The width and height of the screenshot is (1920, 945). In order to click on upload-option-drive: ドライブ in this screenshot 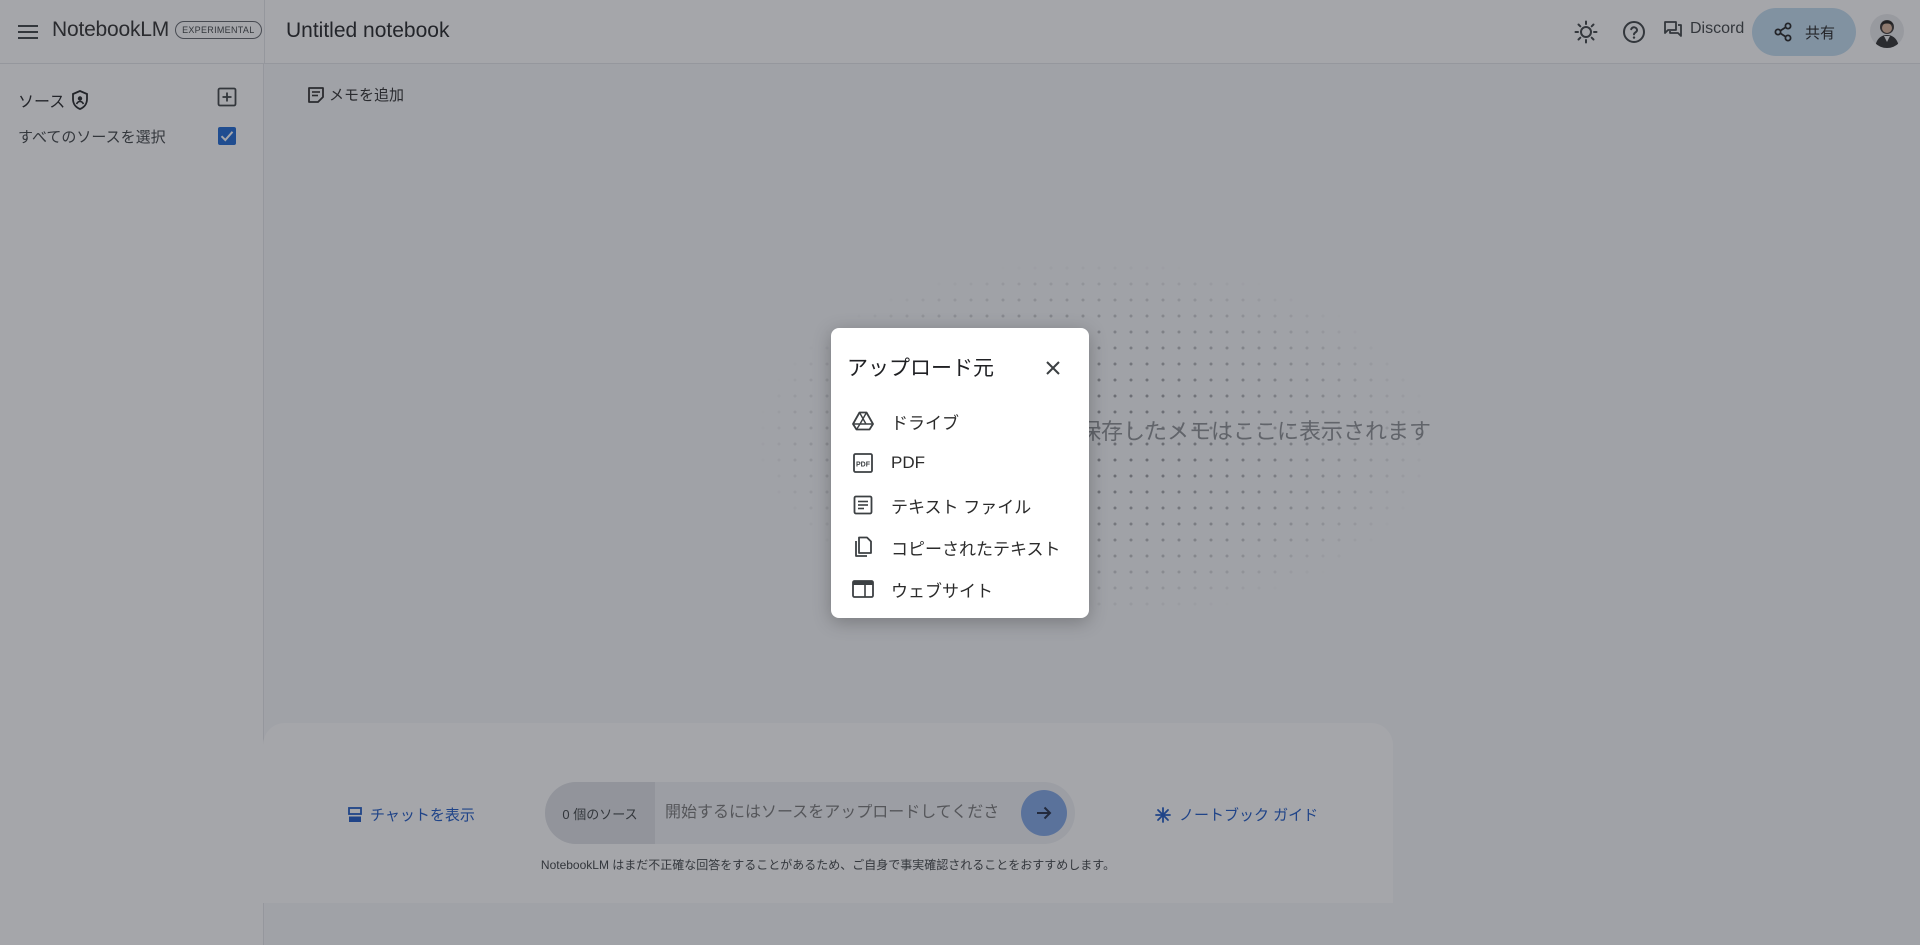, I will do `click(966, 421)`.